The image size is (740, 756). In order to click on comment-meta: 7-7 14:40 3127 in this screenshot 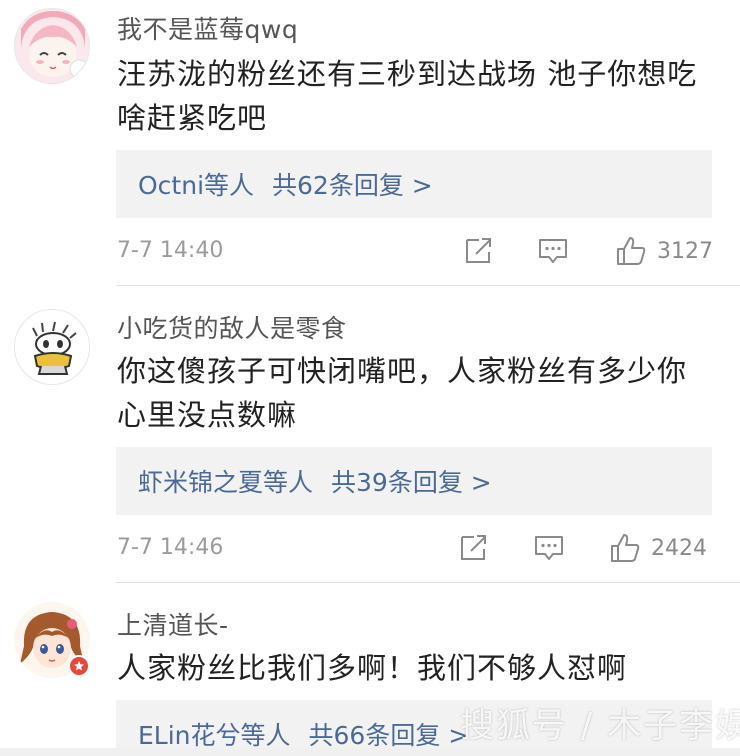, I will do `click(417, 252)`.